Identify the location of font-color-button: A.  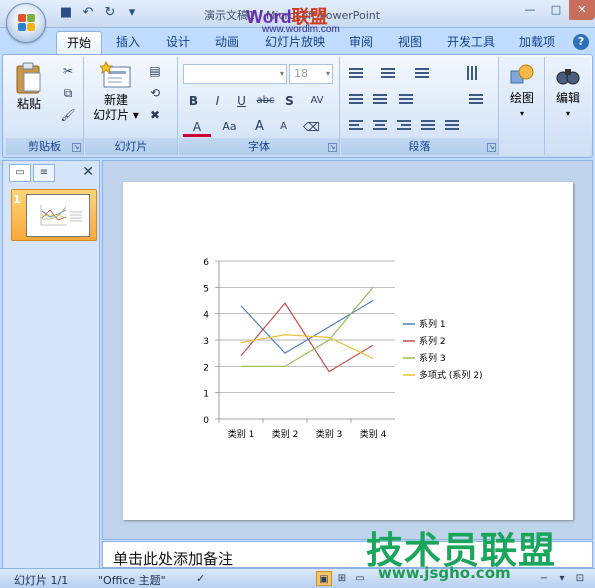
(197, 127).